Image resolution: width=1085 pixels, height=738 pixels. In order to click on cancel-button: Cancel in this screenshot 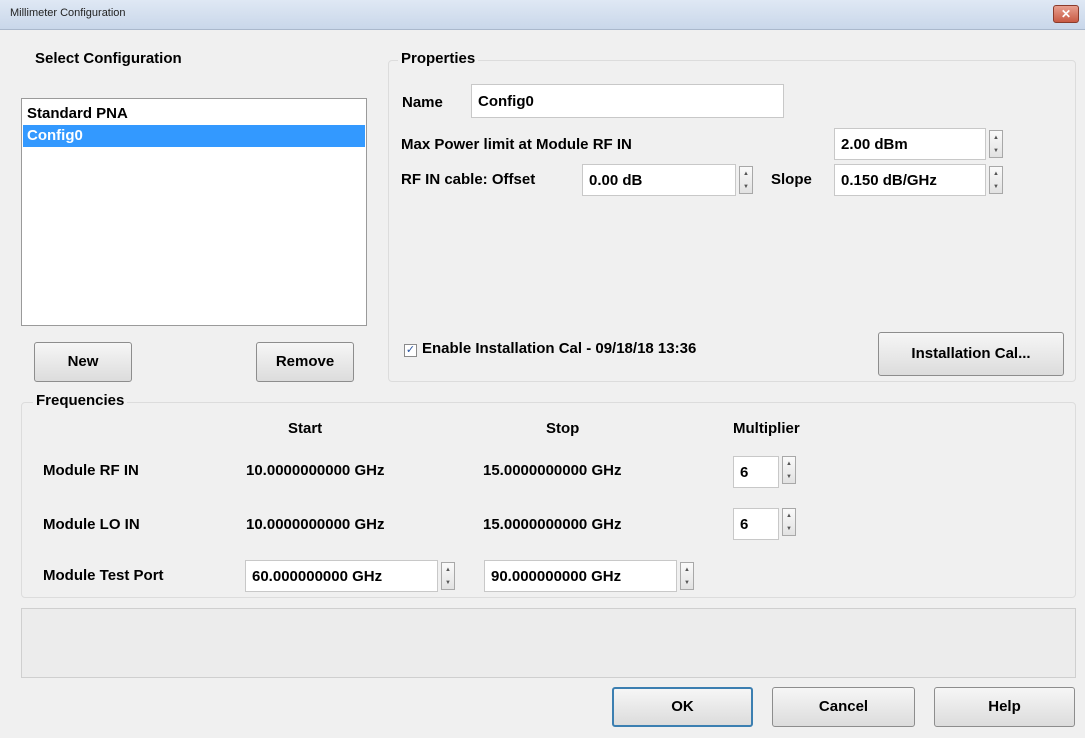, I will do `click(843, 707)`.